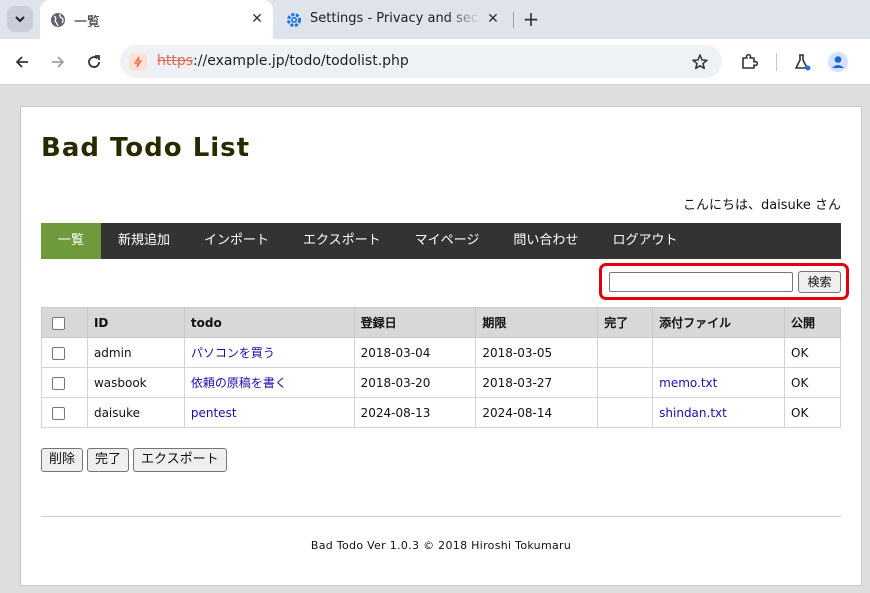 This screenshot has height=593, width=870. I want to click on todo-link: pentest, so click(214, 413).